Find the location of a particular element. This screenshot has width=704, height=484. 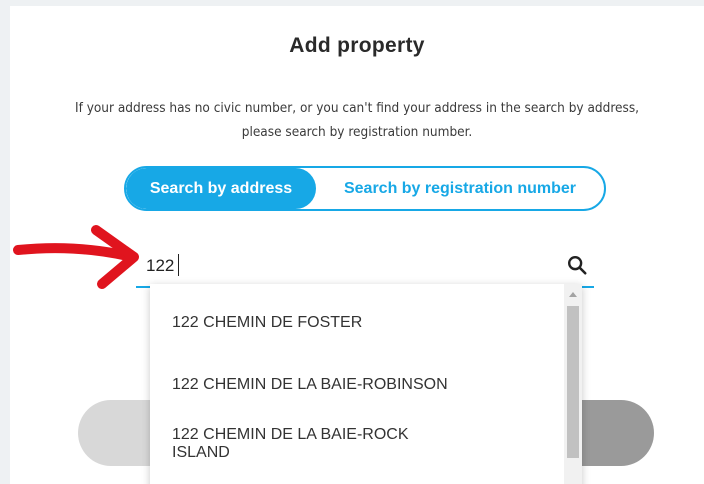

scroll-up-icon is located at coordinates (573, 294).